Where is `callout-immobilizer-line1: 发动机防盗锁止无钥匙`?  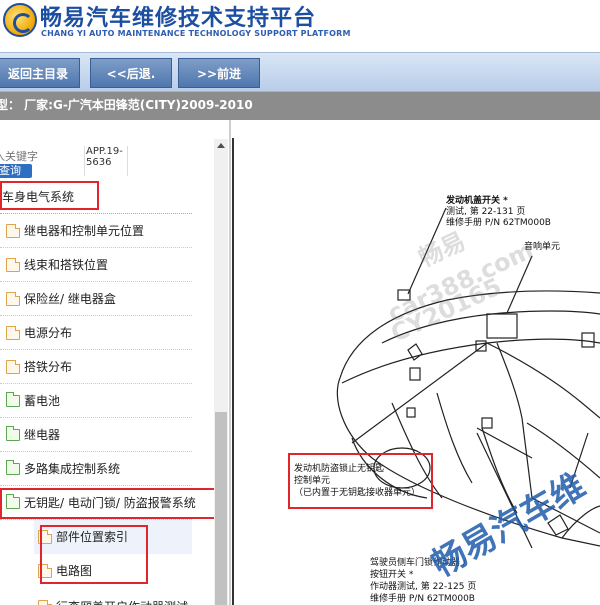 callout-immobilizer-line1: 发动机防盗锁止无钥匙 is located at coordinates (339, 469).